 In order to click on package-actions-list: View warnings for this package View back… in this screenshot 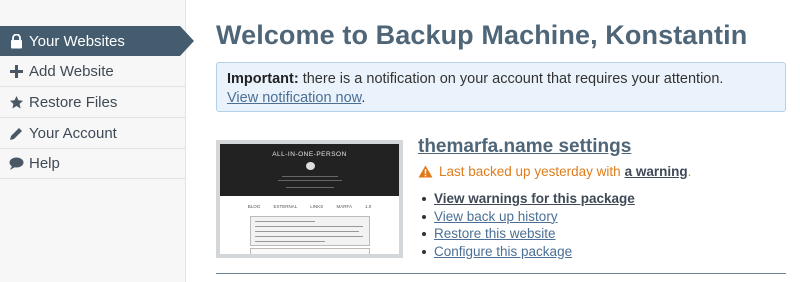, I will do `click(527, 225)`.